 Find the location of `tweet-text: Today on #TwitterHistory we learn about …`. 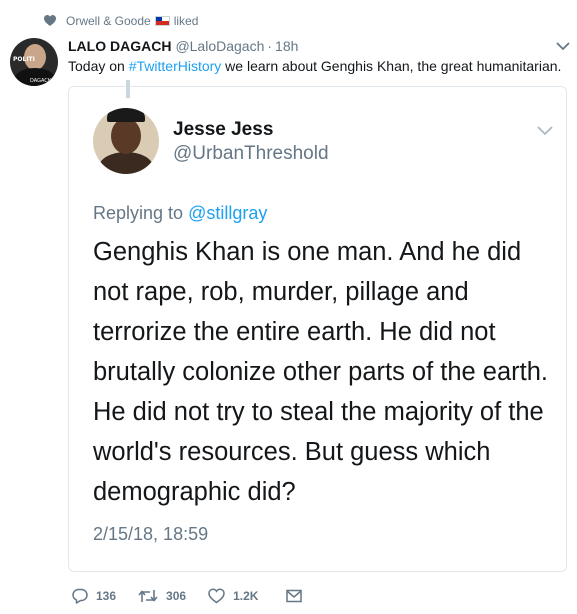

tweet-text: Today on #TwitterHistory we learn about … is located at coordinates (314, 66).